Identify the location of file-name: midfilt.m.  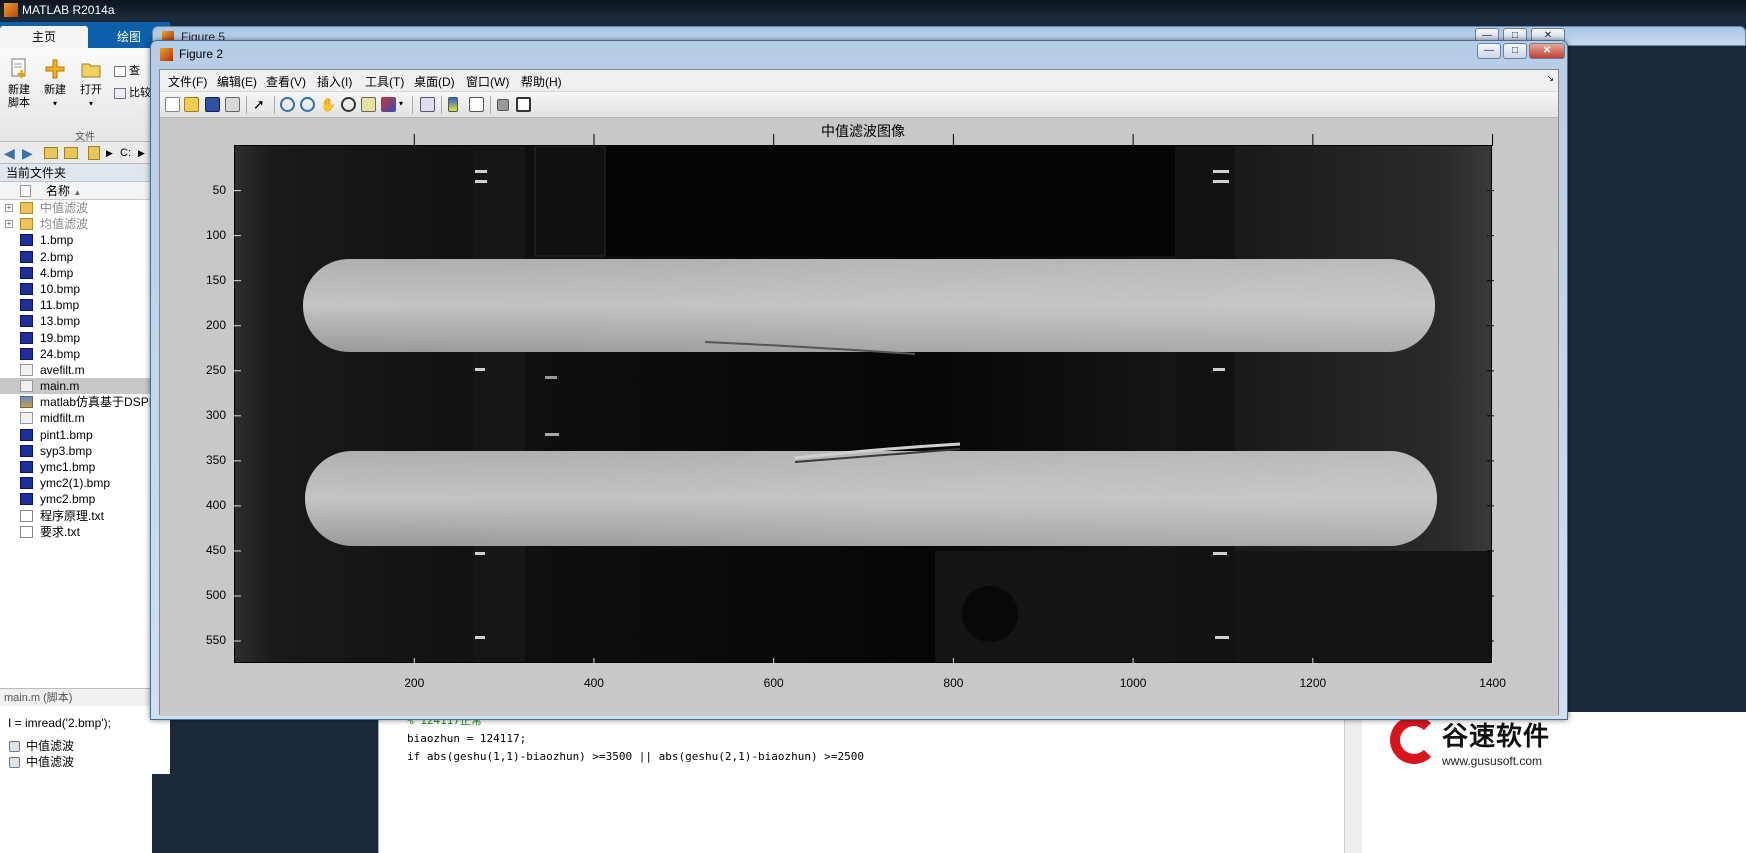
(62, 418).